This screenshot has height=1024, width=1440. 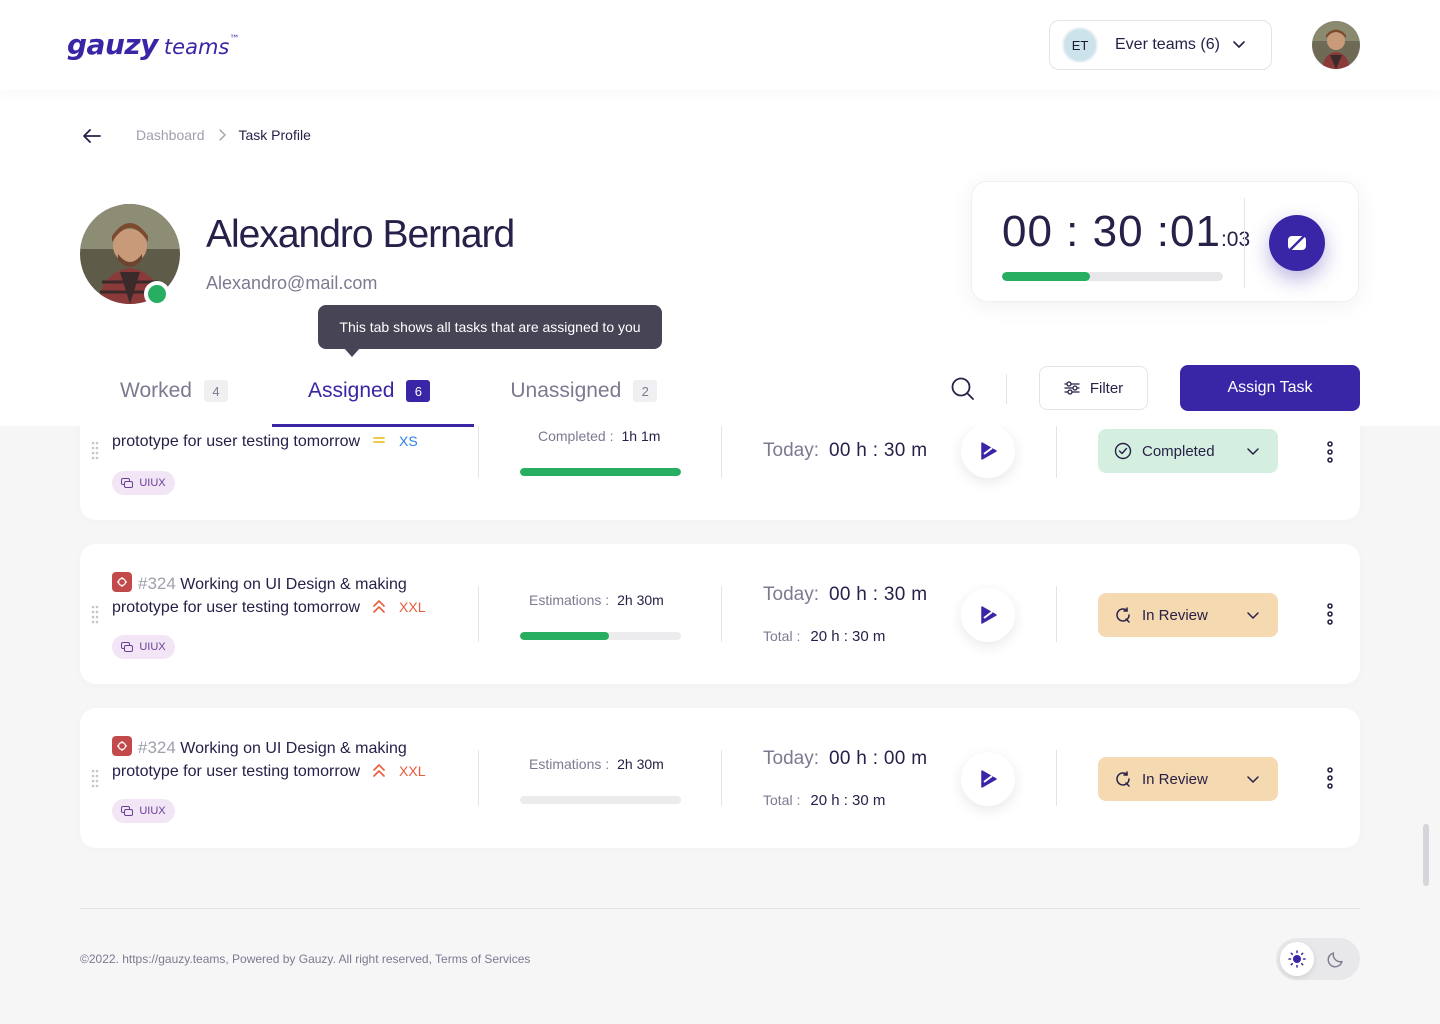 What do you see at coordinates (369, 391) in the screenshot?
I see `tab-assigned: Assigned 6` at bounding box center [369, 391].